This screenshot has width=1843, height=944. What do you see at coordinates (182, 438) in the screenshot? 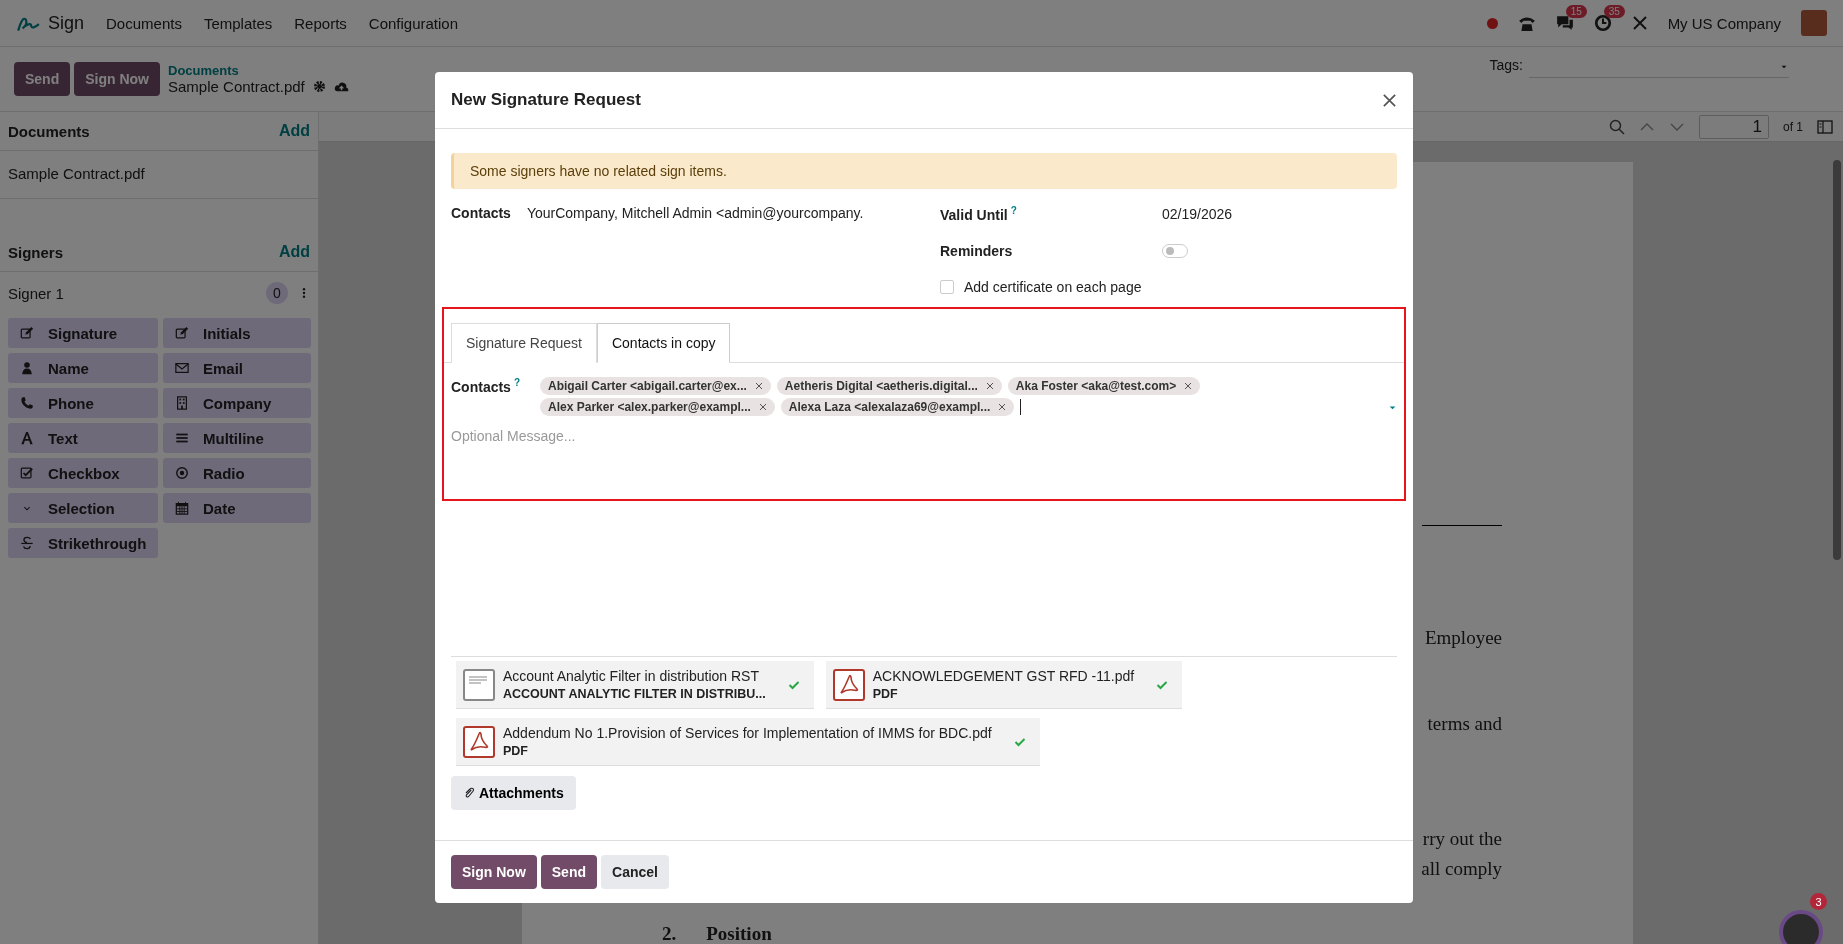
I see `lines-icon` at bounding box center [182, 438].